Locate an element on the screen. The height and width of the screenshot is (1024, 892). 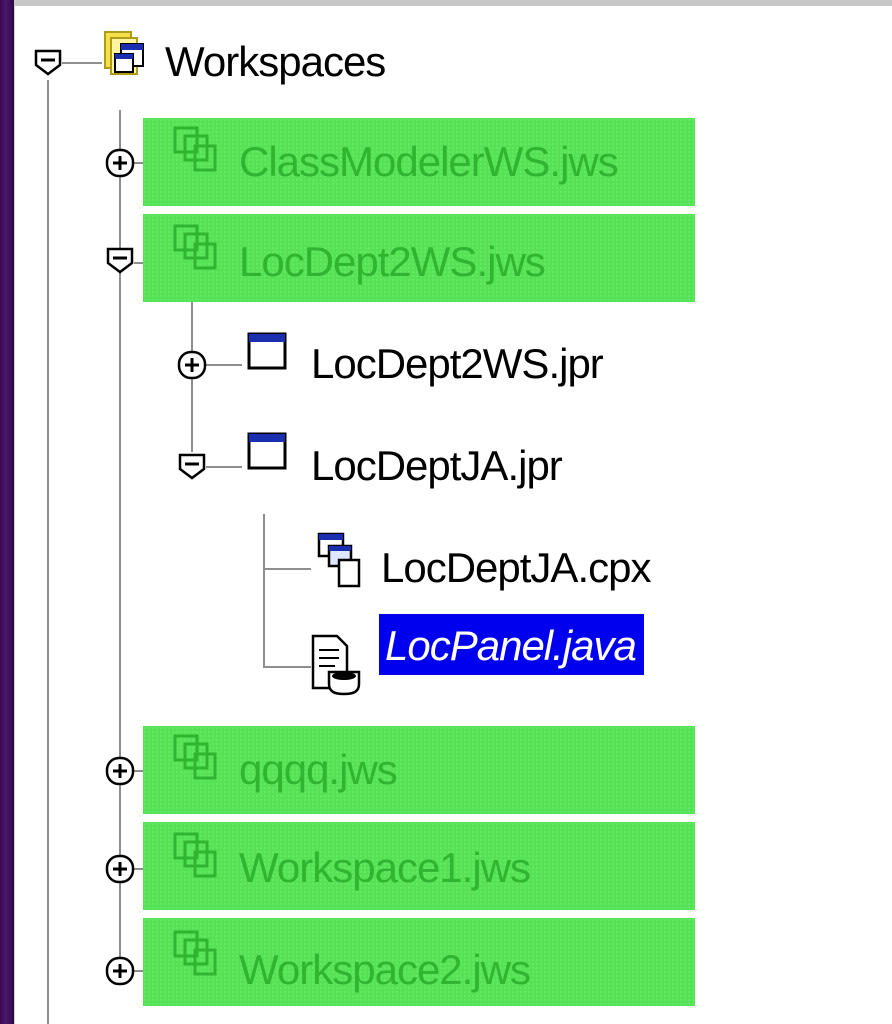
selected-tree-node-label: LocPanel.java is located at coordinates (511, 644).